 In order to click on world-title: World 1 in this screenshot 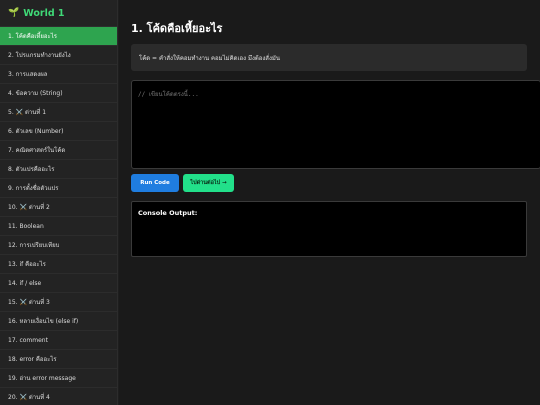, I will do `click(44, 13)`.